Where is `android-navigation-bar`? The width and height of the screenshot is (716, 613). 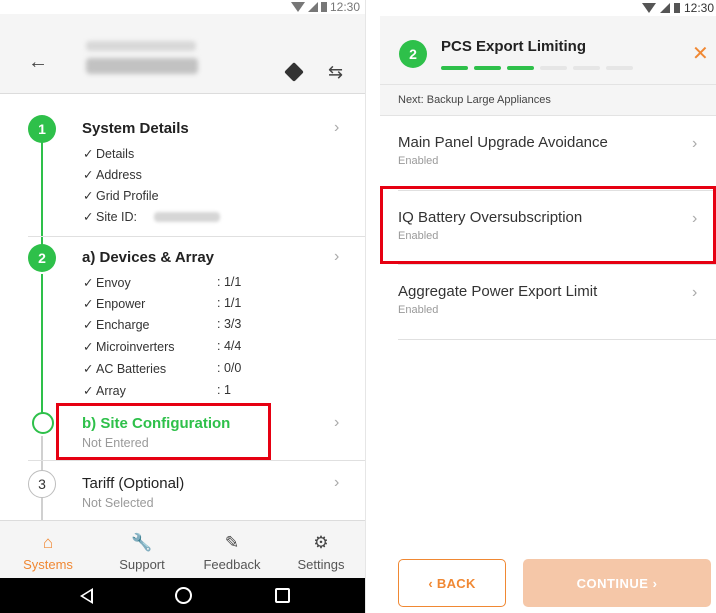
android-navigation-bar is located at coordinates (182, 595).